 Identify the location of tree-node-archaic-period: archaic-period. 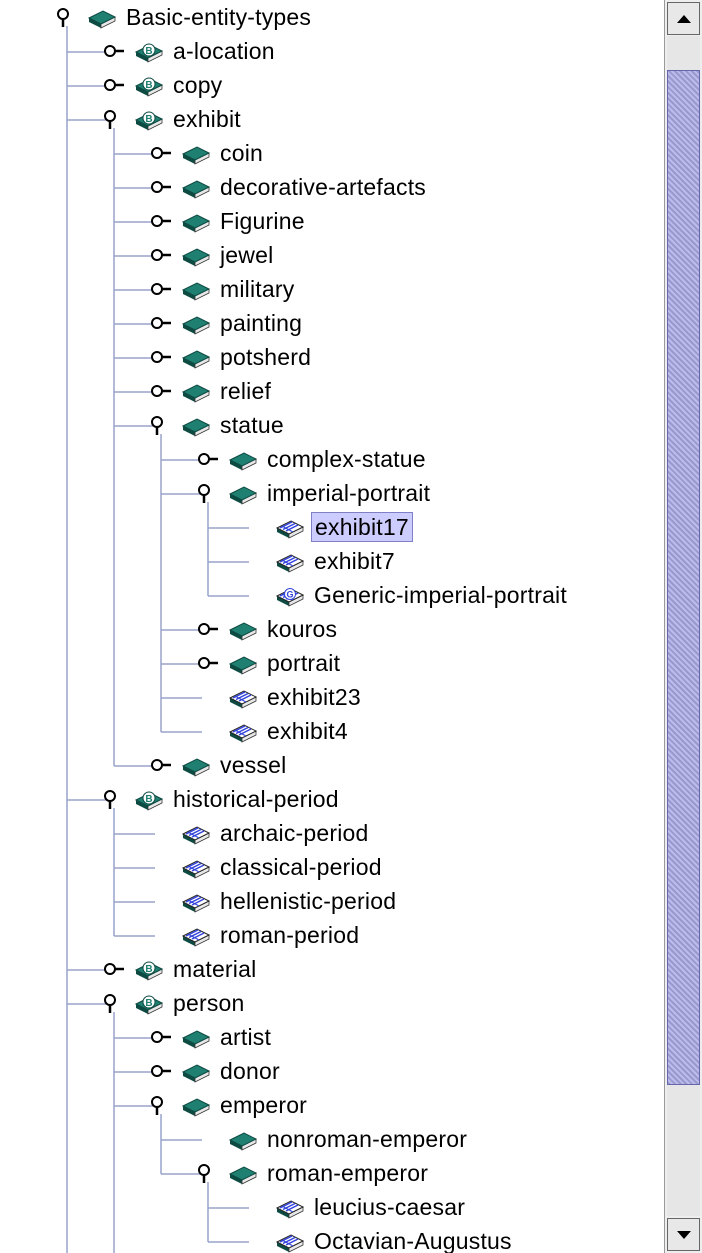
(260, 833).